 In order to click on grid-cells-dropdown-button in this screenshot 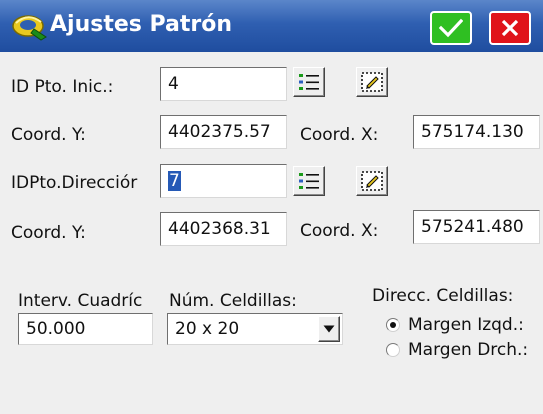, I will do `click(329, 329)`.